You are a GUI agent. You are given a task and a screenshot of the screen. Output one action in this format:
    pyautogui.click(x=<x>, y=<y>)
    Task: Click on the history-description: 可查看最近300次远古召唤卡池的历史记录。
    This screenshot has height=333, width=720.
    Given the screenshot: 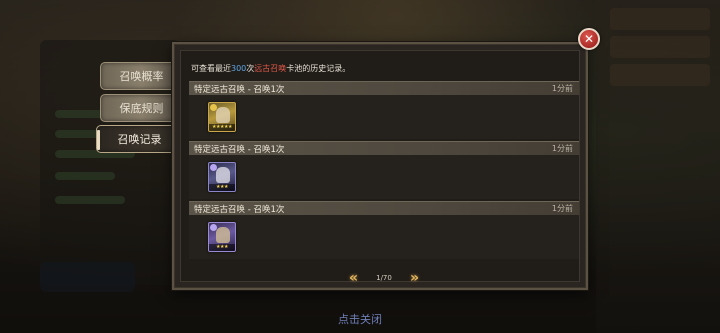 What is the action you would take?
    pyautogui.click(x=270, y=68)
    